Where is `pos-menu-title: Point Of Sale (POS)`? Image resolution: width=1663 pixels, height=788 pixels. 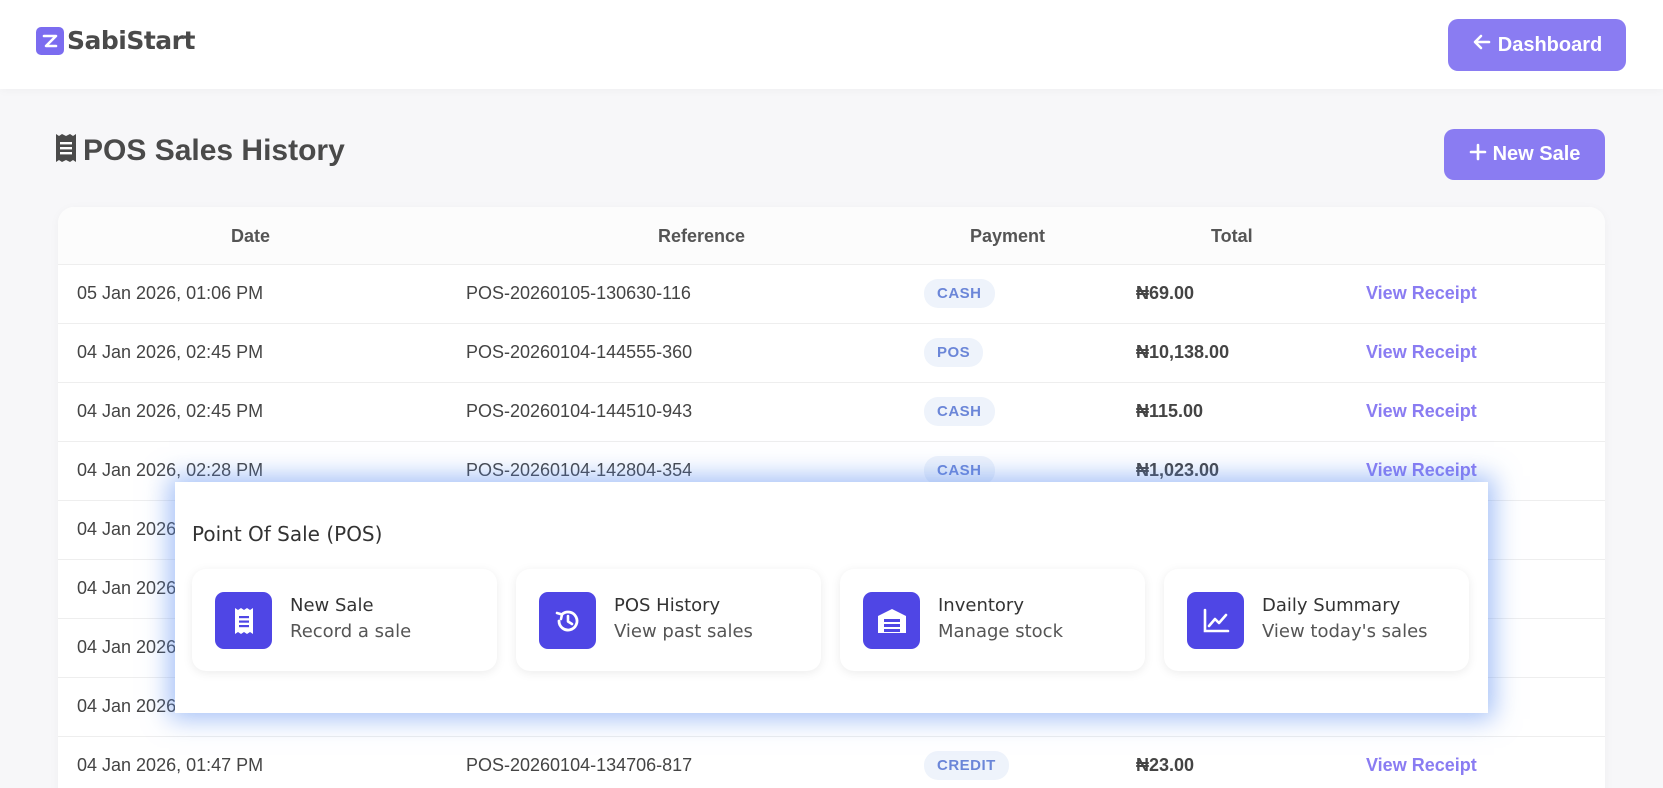
pos-menu-title: Point Of Sale (POS) is located at coordinates (287, 534).